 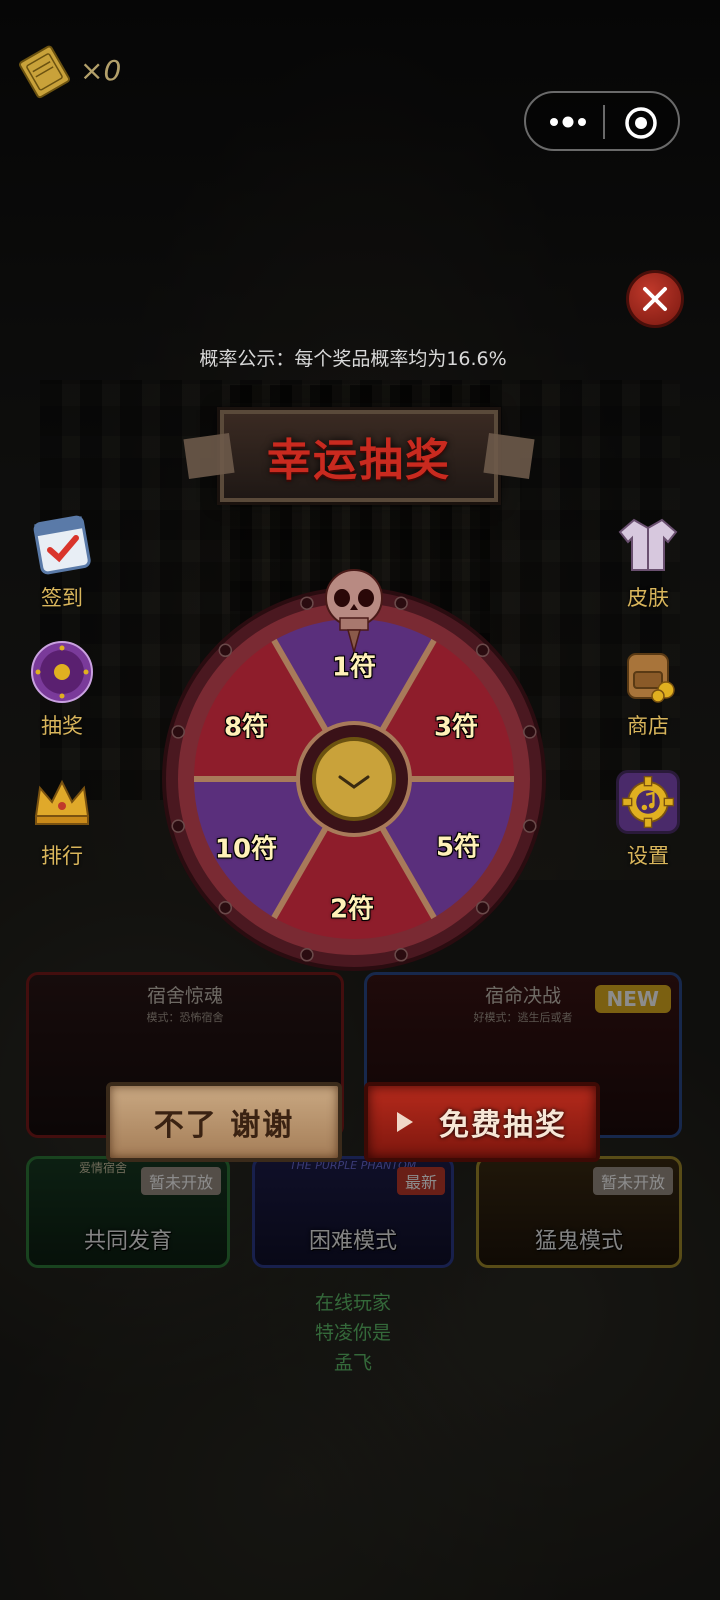 What do you see at coordinates (509, 456) in the screenshot?
I see `banner-tape-right` at bounding box center [509, 456].